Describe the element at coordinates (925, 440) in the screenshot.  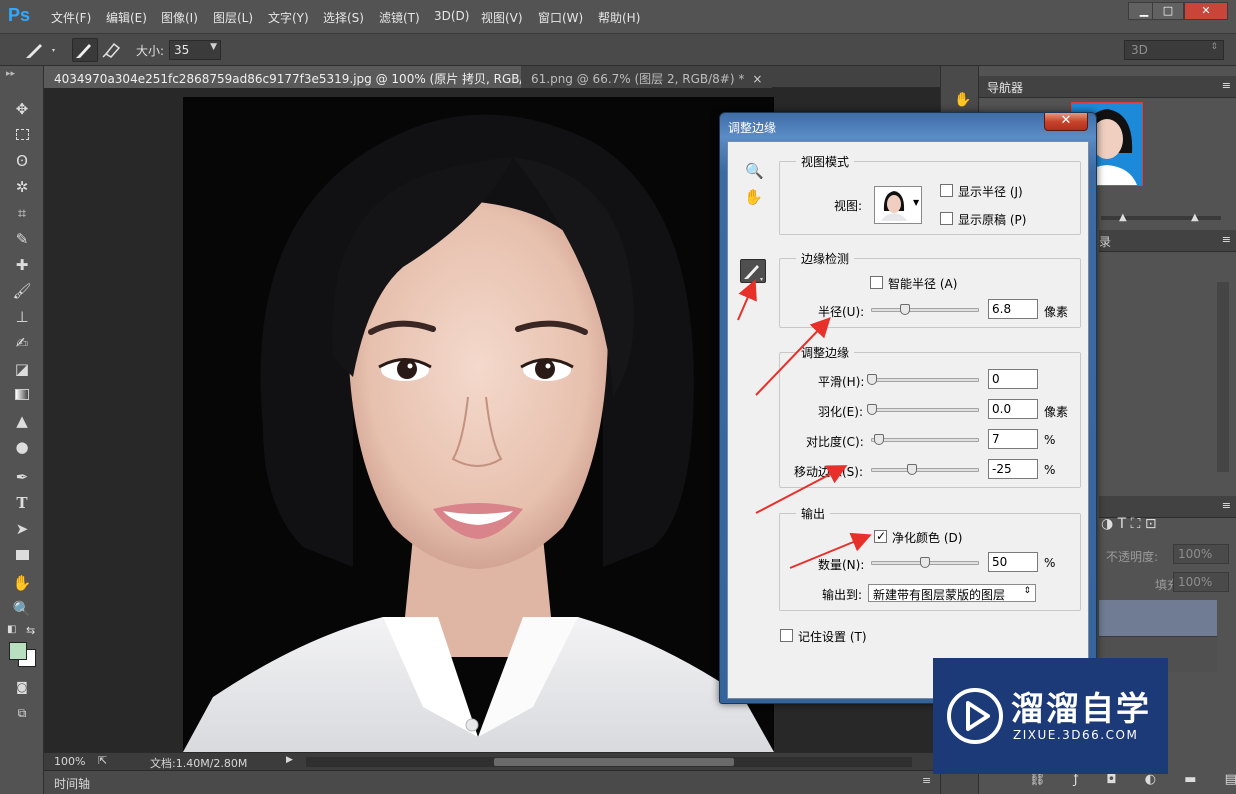
I see `contrast-slider` at that location.